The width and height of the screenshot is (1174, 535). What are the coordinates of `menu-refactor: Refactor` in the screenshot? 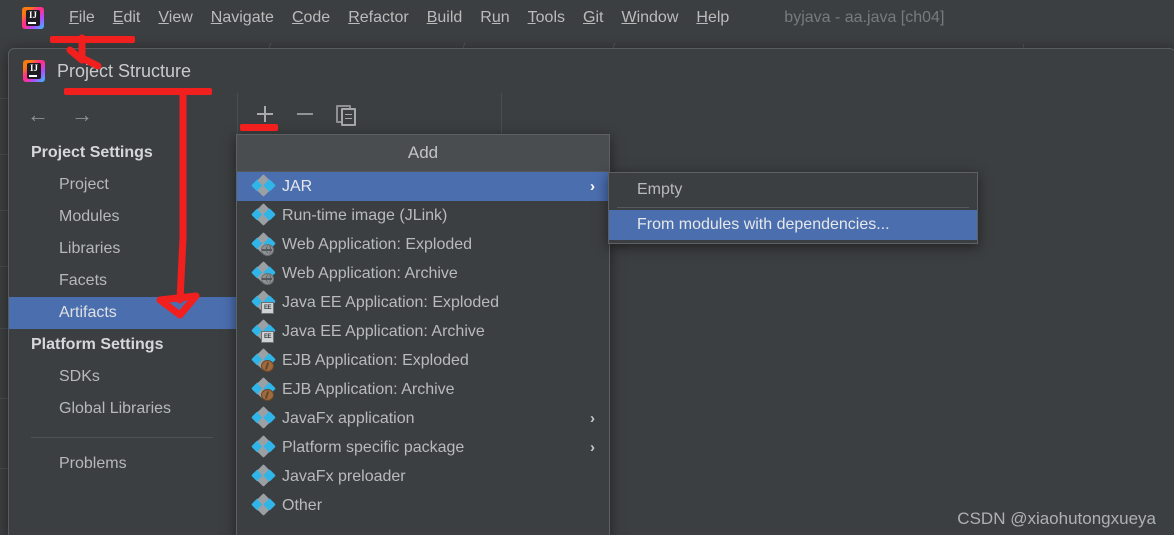 It's located at (378, 18).